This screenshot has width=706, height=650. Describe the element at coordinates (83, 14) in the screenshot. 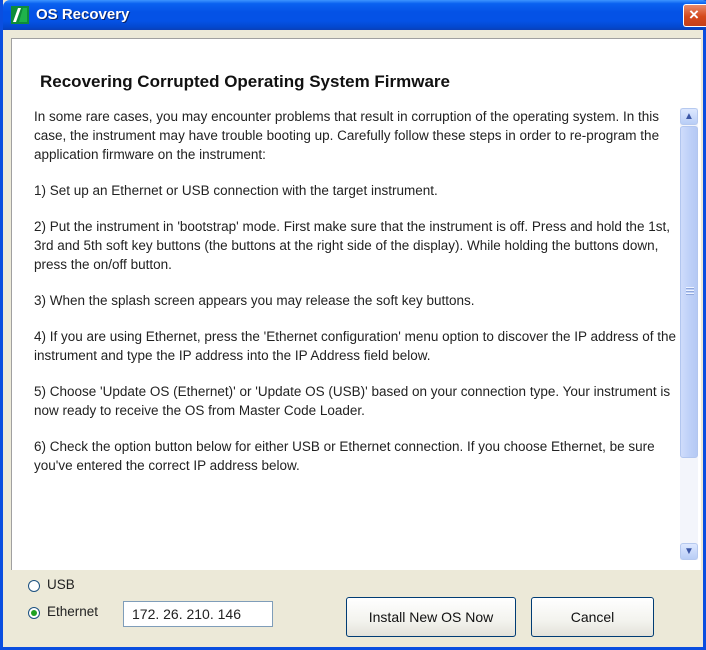

I see `window-title: OS Recovery` at that location.